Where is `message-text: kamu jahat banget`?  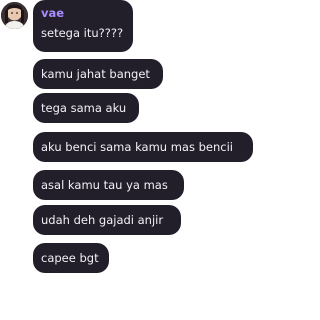 message-text: kamu jahat banget is located at coordinates (95, 74).